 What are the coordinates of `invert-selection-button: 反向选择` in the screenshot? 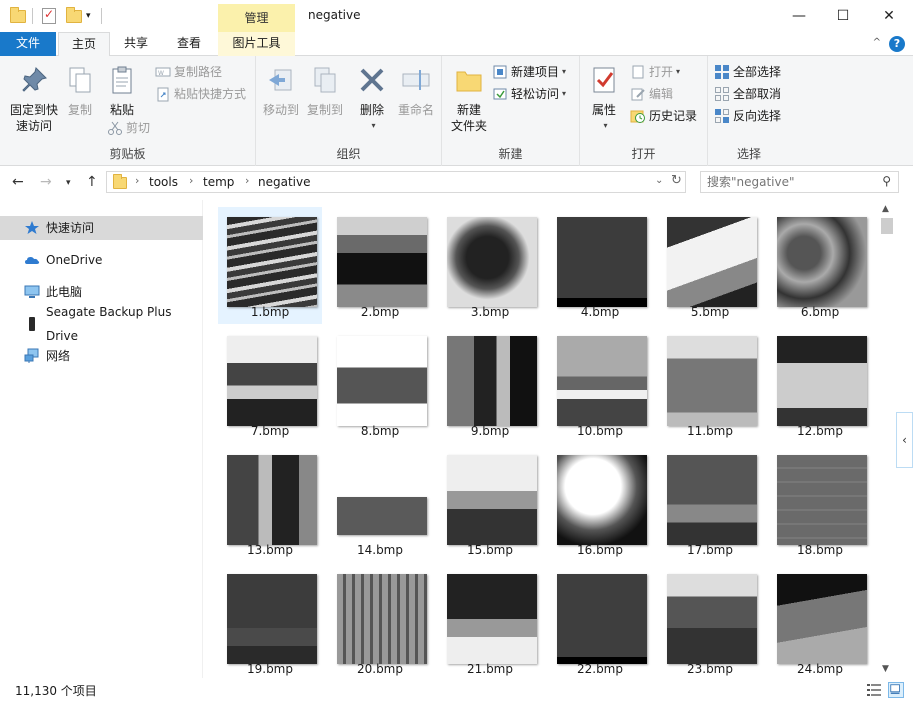 It's located at (747, 116).